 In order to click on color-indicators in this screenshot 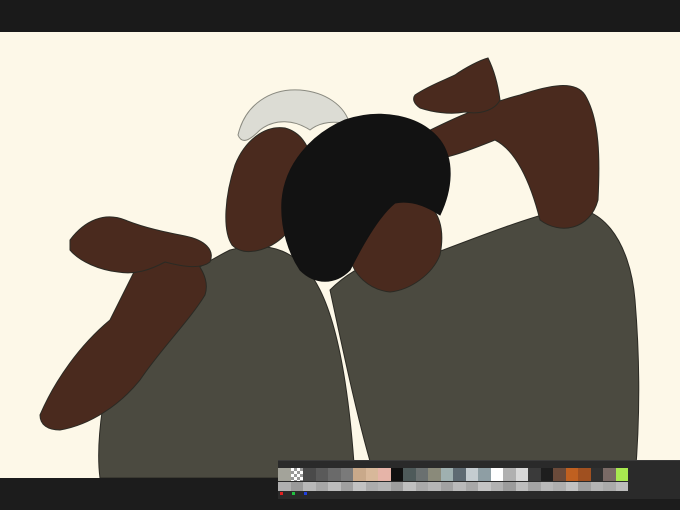, I will do `click(293, 493)`.